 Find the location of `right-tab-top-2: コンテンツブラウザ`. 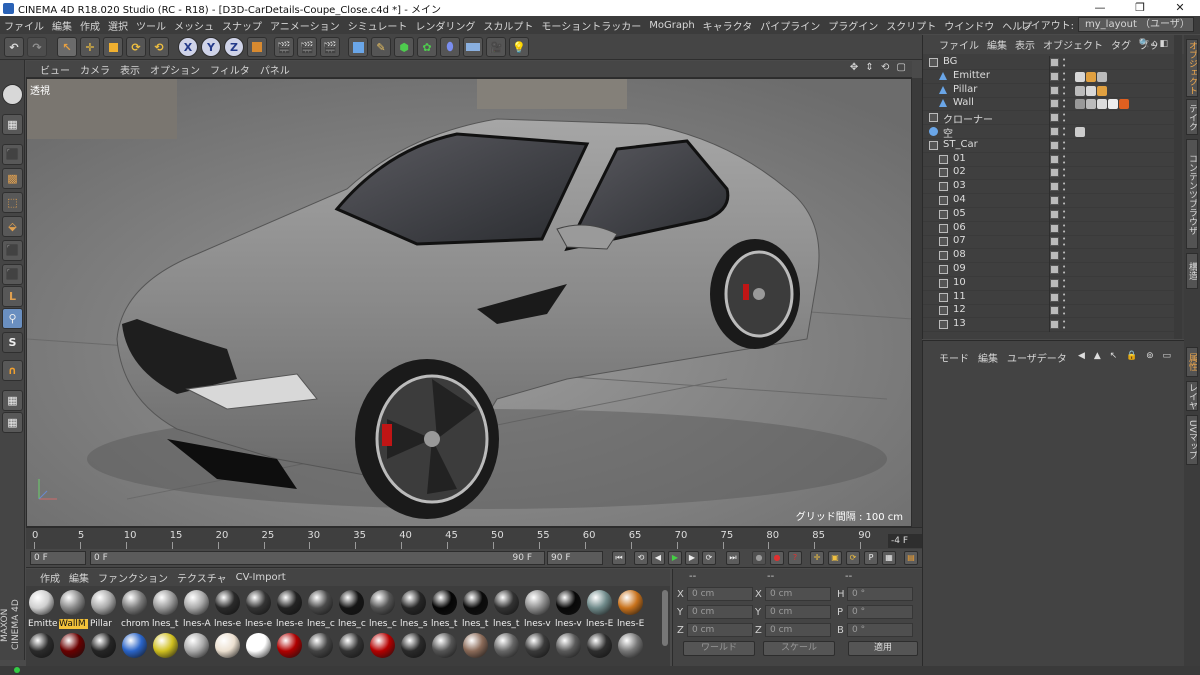

right-tab-top-2: コンテンツブラウザ is located at coordinates (1192, 194).